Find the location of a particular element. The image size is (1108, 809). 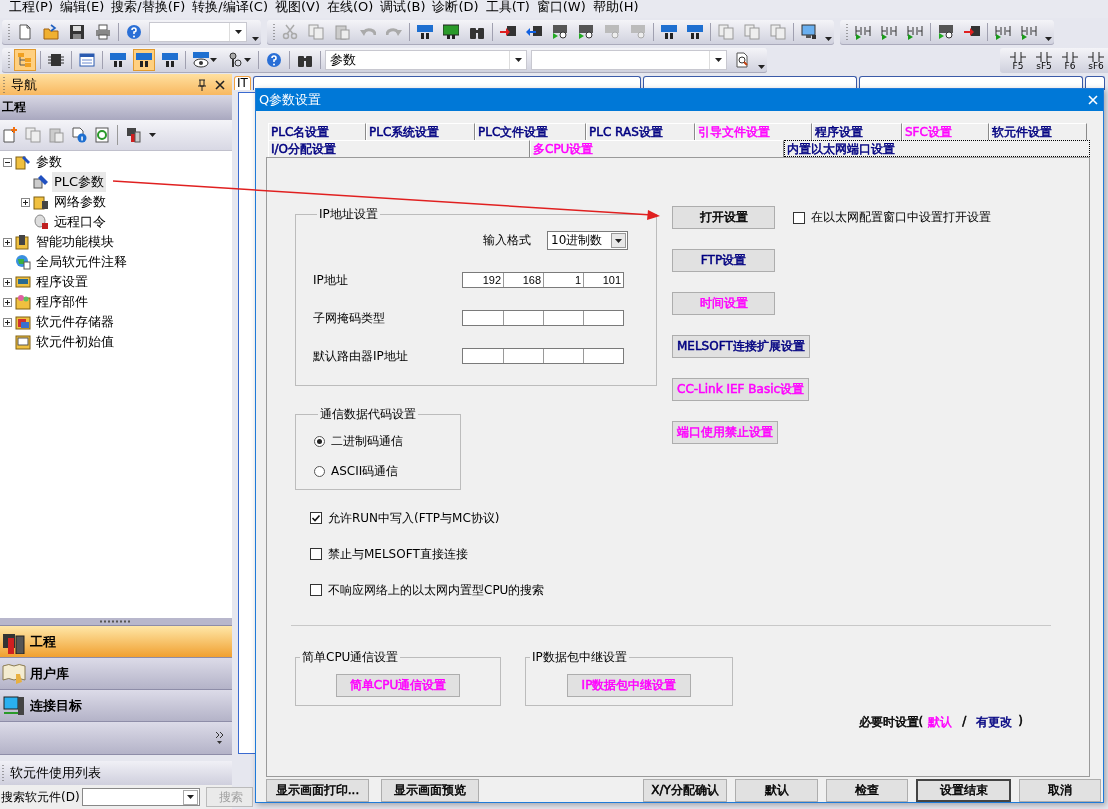

menu-item: 工程(P) is located at coordinates (31, 6).